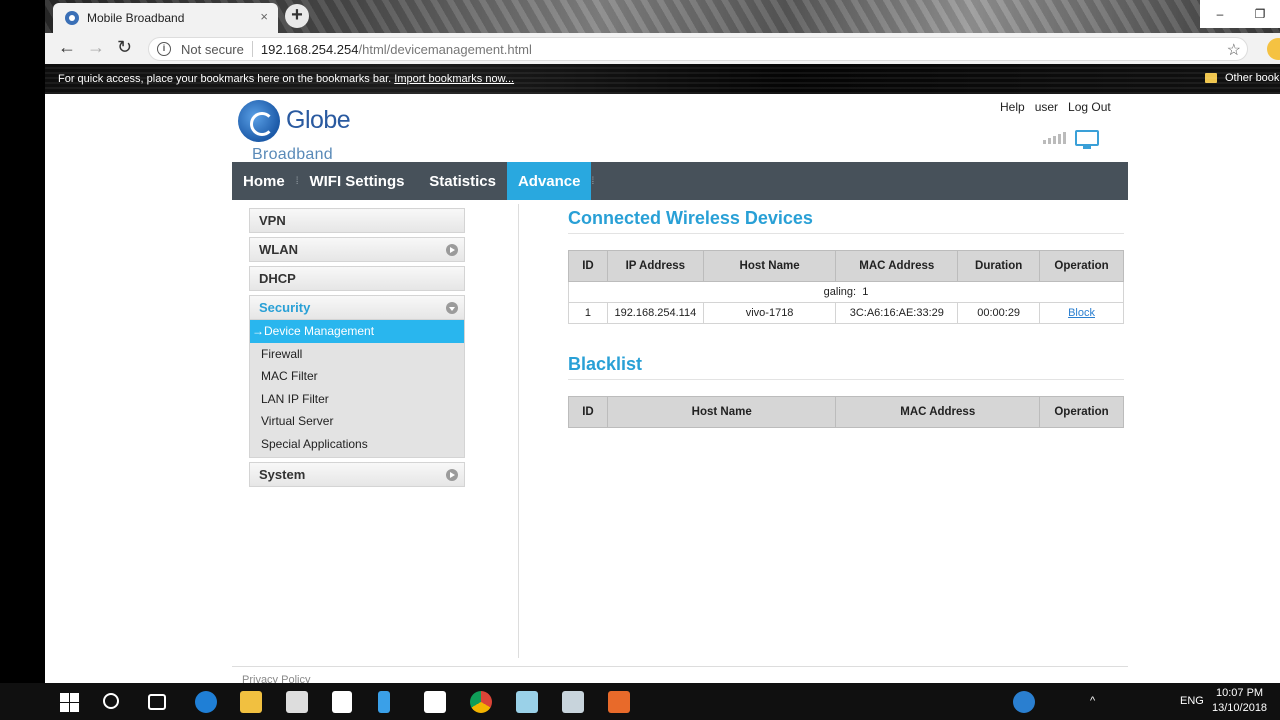  What do you see at coordinates (357, 444) in the screenshot?
I see `submenu-special-applications: Special Applications` at bounding box center [357, 444].